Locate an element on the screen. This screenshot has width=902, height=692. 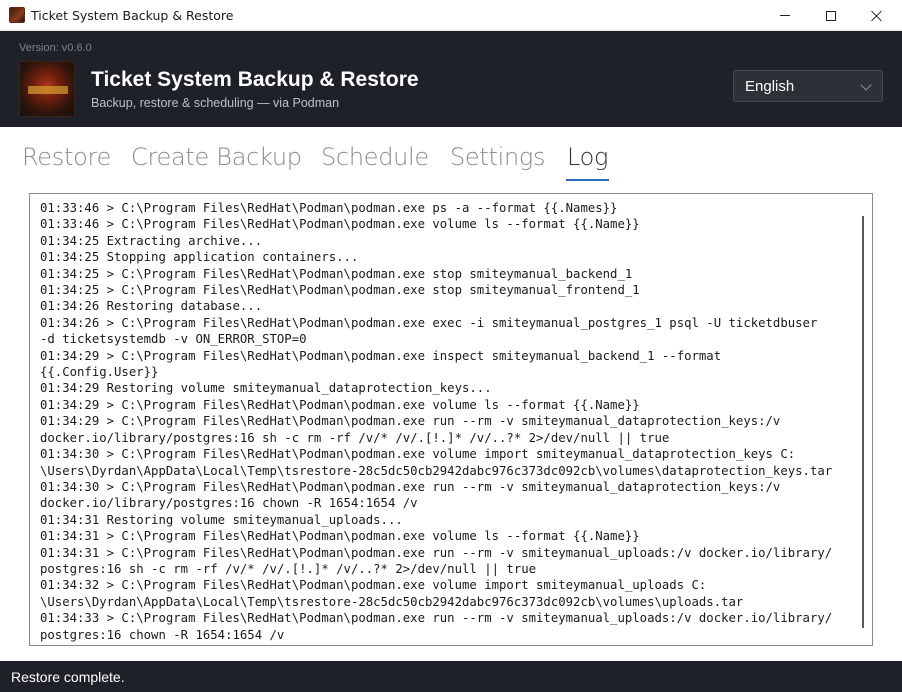
close-button is located at coordinates (877, 15).